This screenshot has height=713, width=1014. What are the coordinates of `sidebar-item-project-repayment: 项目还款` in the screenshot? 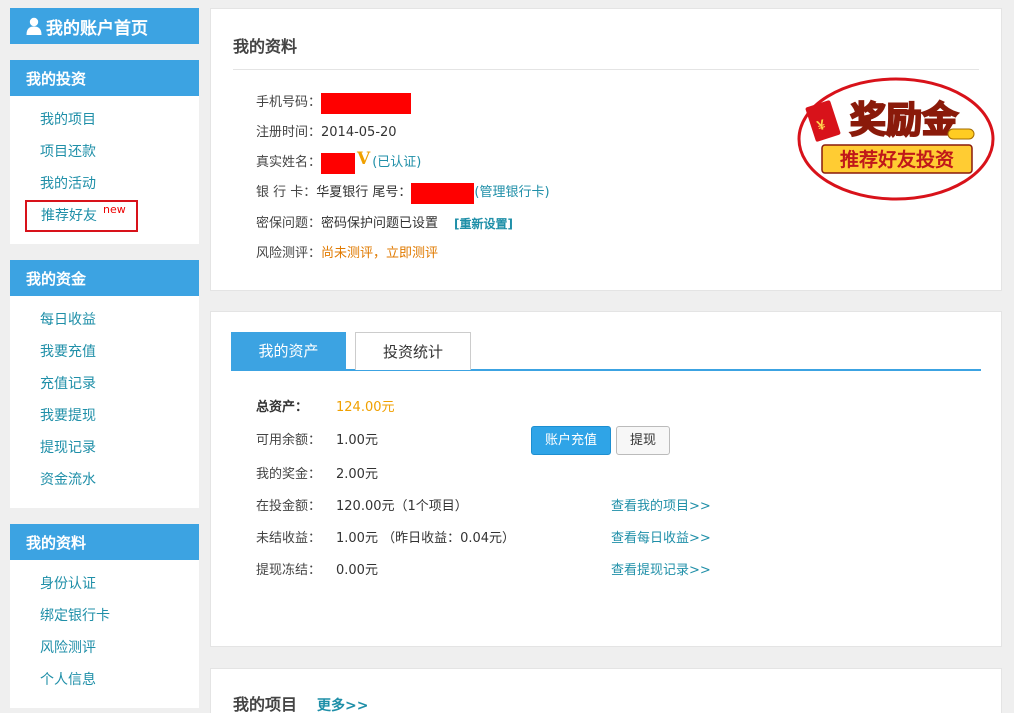 It's located at (104, 152).